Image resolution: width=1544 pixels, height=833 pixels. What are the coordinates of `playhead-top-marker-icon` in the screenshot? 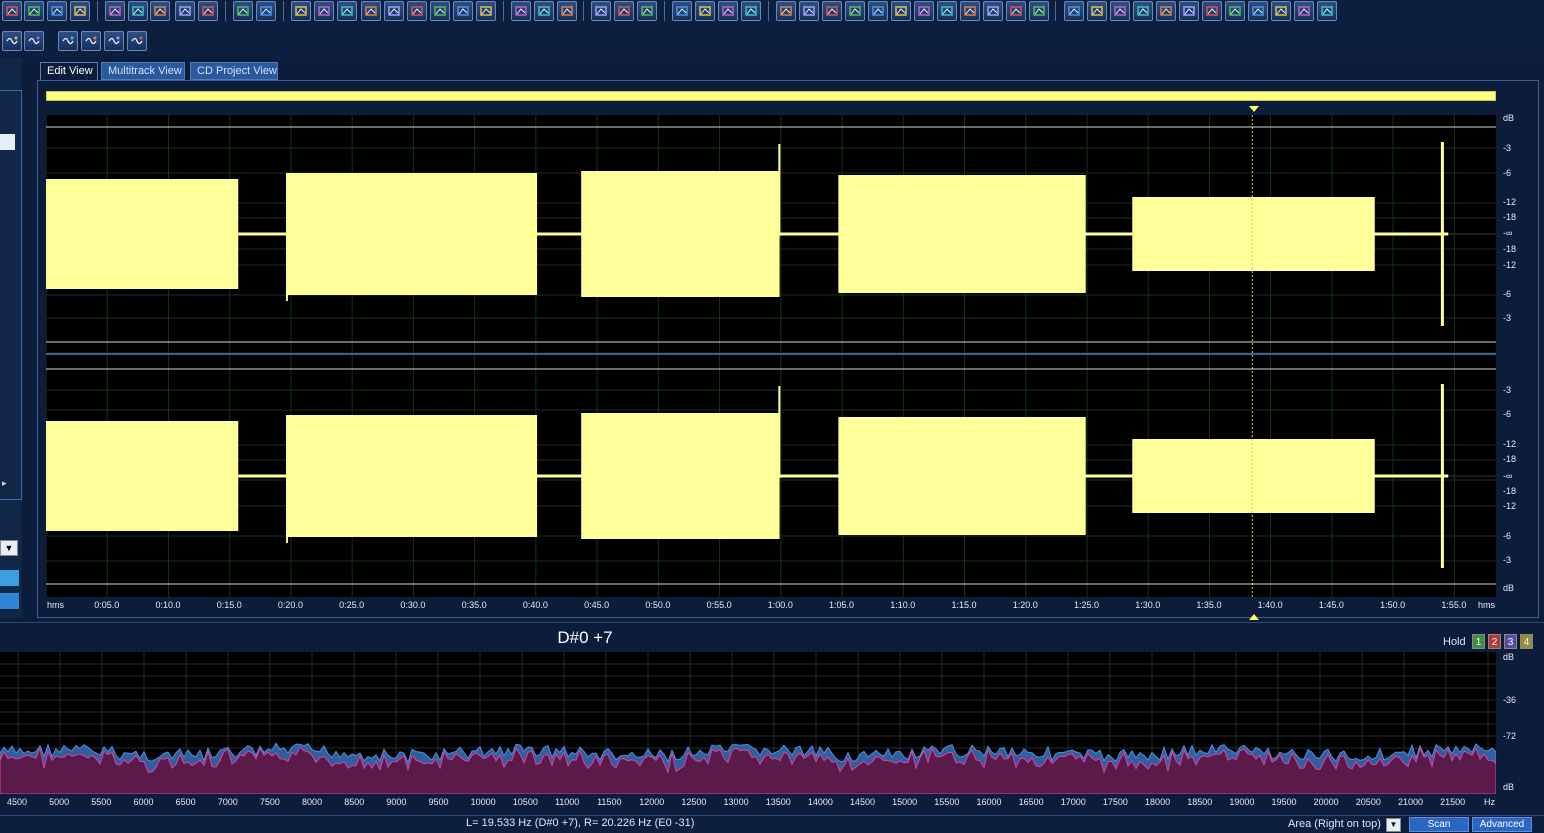 It's located at (1254, 109).